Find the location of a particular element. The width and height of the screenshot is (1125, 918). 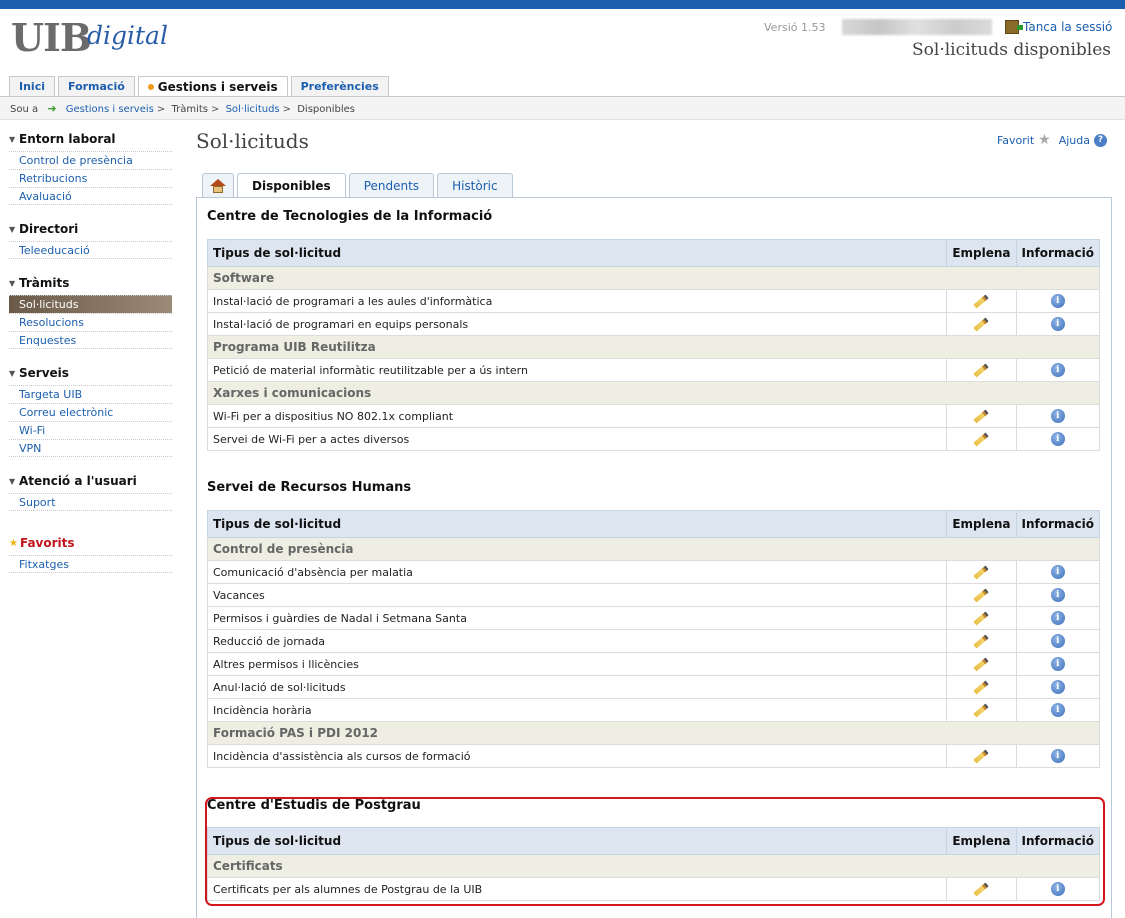

category-row: Software is located at coordinates (653, 278).